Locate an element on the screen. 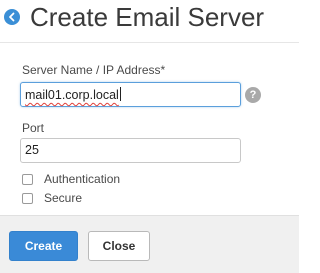 The height and width of the screenshot is (273, 320). server-name-label: Server Name / IP Address* is located at coordinates (94, 70).